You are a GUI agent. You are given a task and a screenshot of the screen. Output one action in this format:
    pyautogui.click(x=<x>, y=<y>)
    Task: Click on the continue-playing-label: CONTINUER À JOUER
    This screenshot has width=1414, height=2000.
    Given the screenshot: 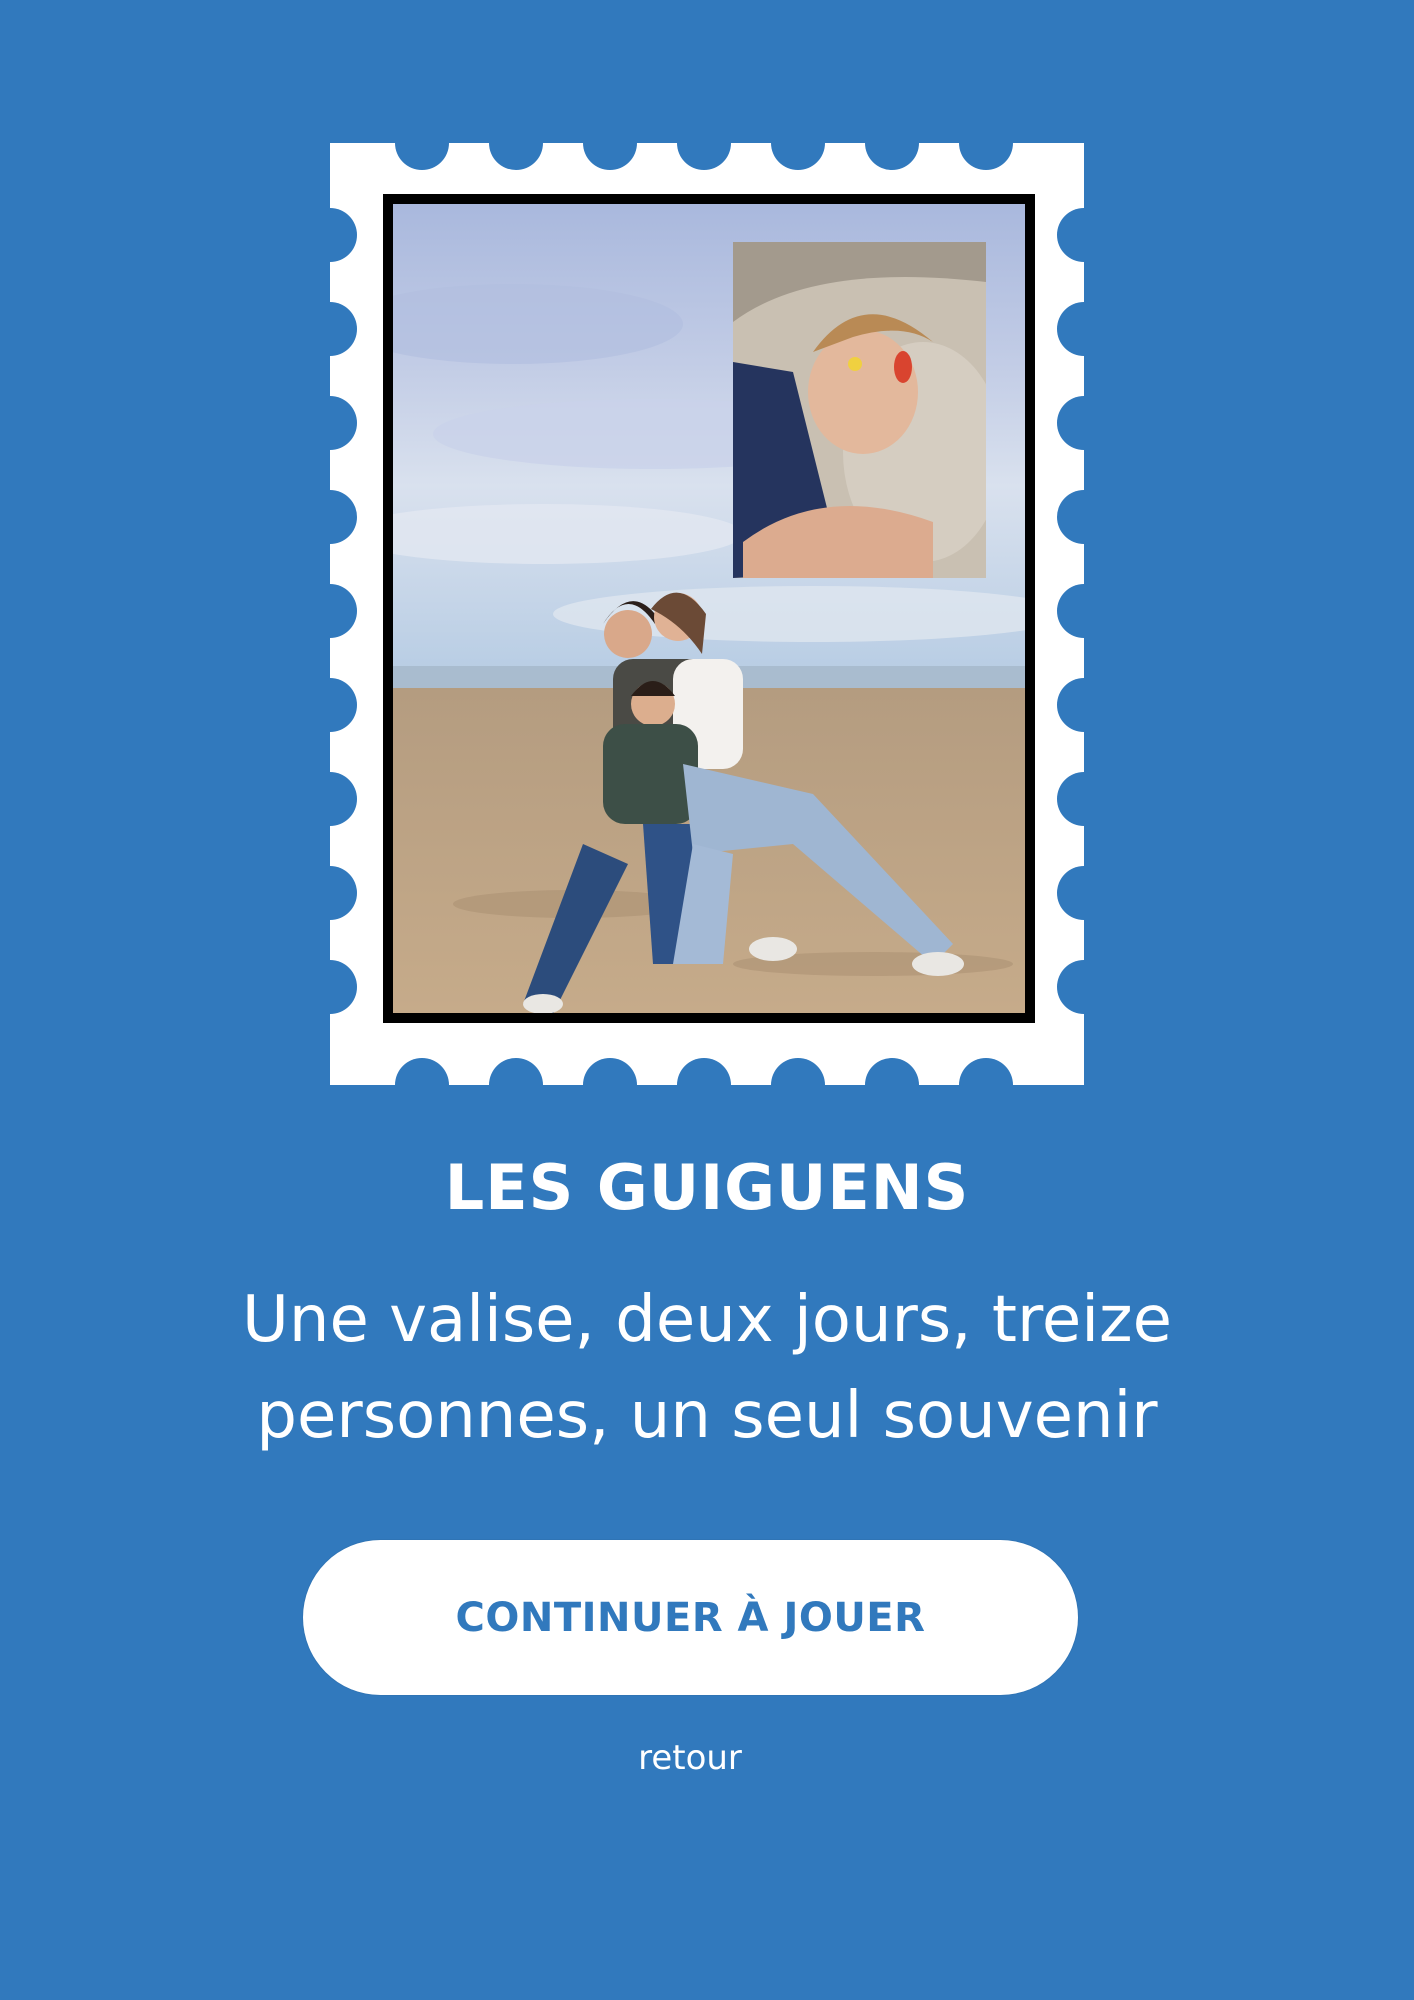 What is the action you would take?
    pyautogui.click(x=690, y=1617)
    